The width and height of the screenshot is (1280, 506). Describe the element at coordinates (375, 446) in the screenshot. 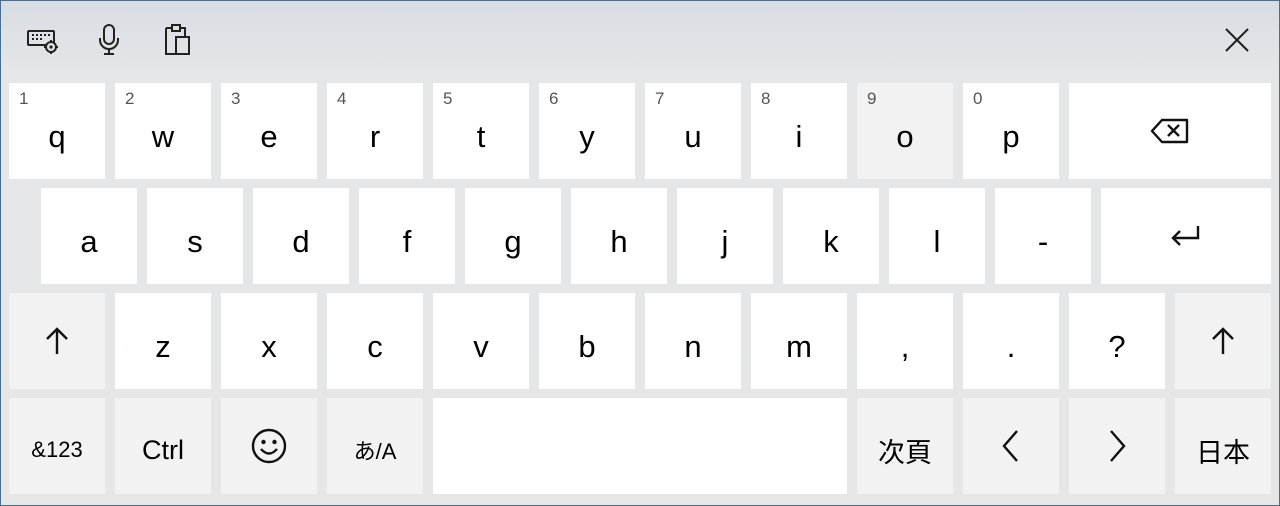

I see `ime-mode-key: あ/A` at that location.